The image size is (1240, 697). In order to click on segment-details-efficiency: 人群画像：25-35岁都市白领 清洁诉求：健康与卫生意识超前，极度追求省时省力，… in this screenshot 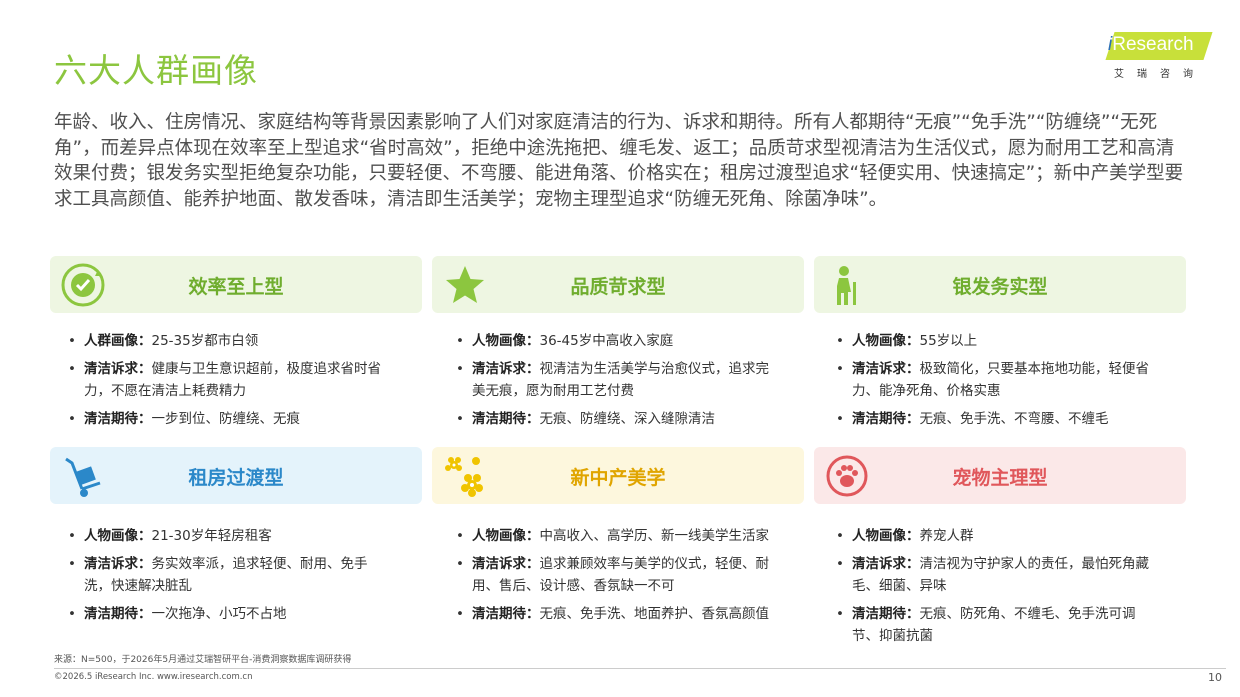, I will do `click(229, 383)`.